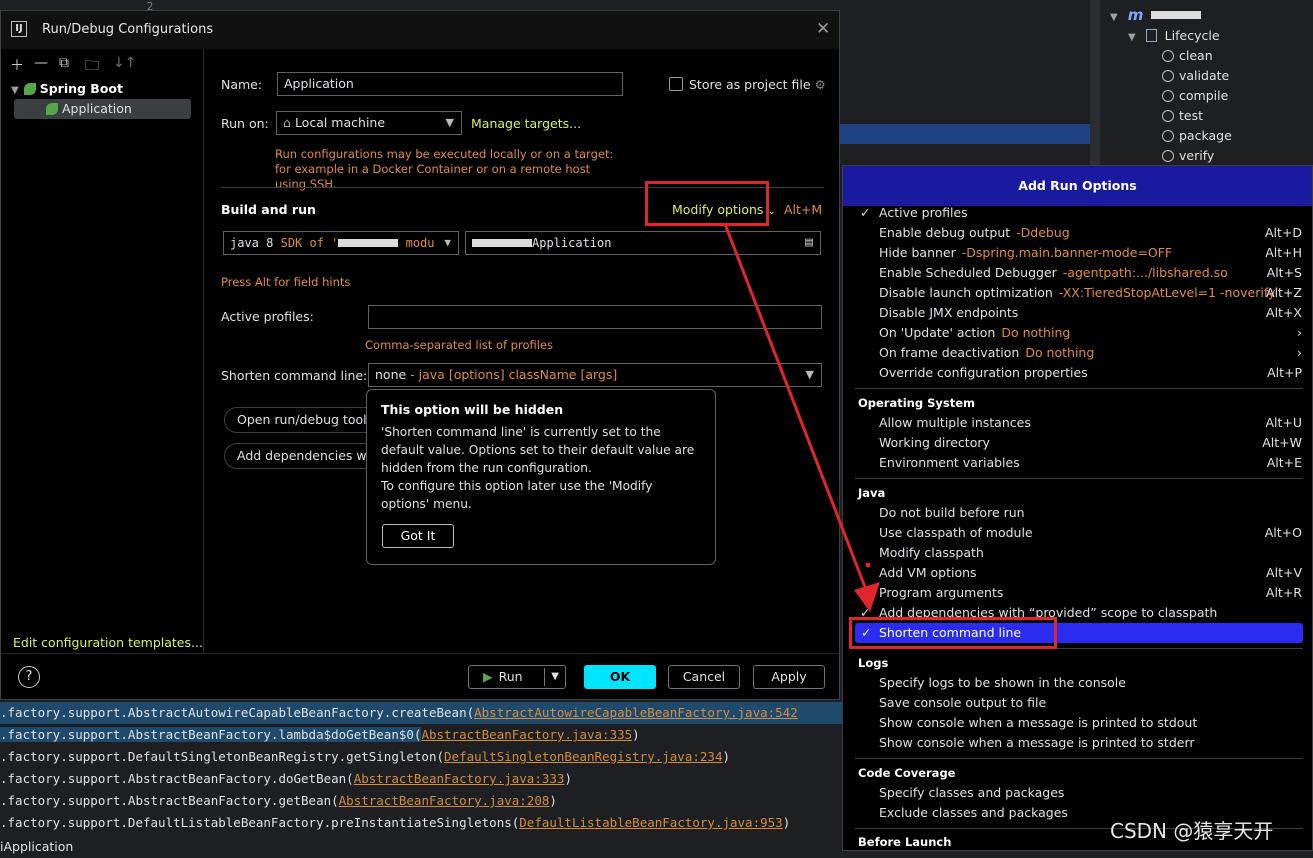 The height and width of the screenshot is (858, 1313). What do you see at coordinates (801, 417) in the screenshot?
I see `annotation-arrow` at bounding box center [801, 417].